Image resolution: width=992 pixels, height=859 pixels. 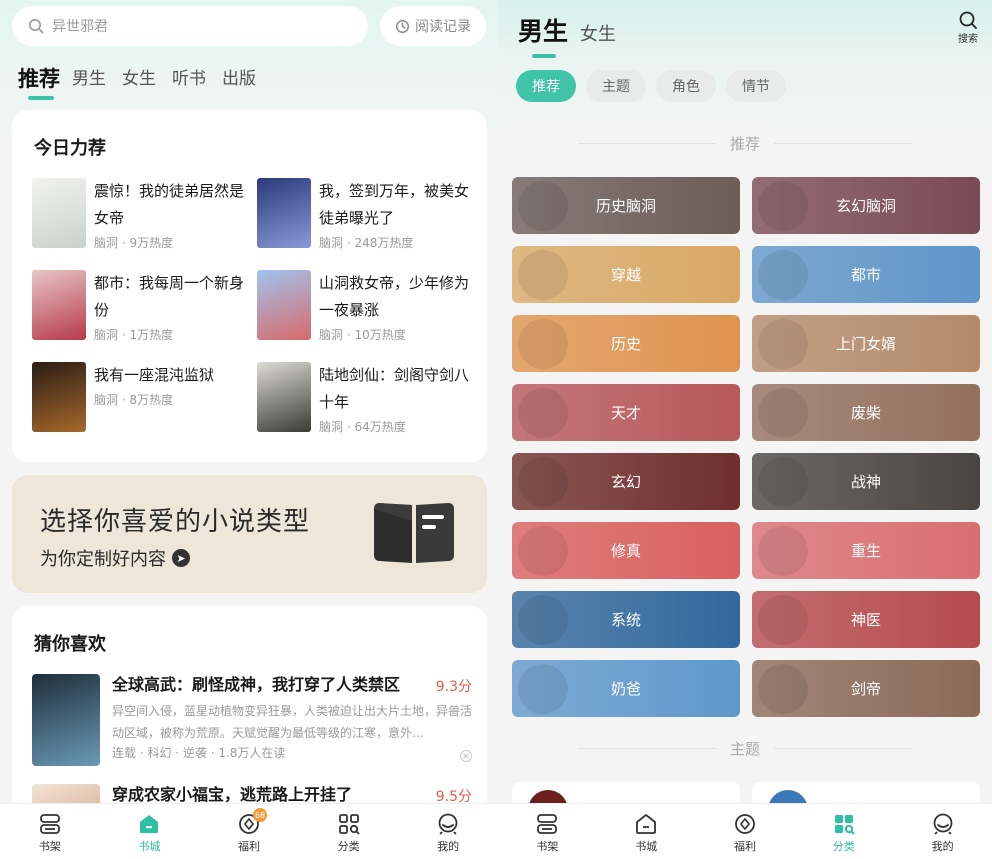 What do you see at coordinates (443, 27) in the screenshot?
I see `reading-history-label: 阅读记录` at bounding box center [443, 27].